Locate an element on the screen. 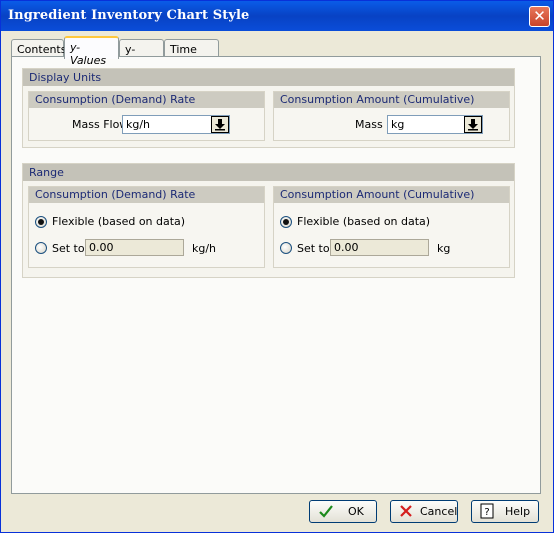 This screenshot has width=554, height=533. display-units-header: Display Units is located at coordinates (268, 77).